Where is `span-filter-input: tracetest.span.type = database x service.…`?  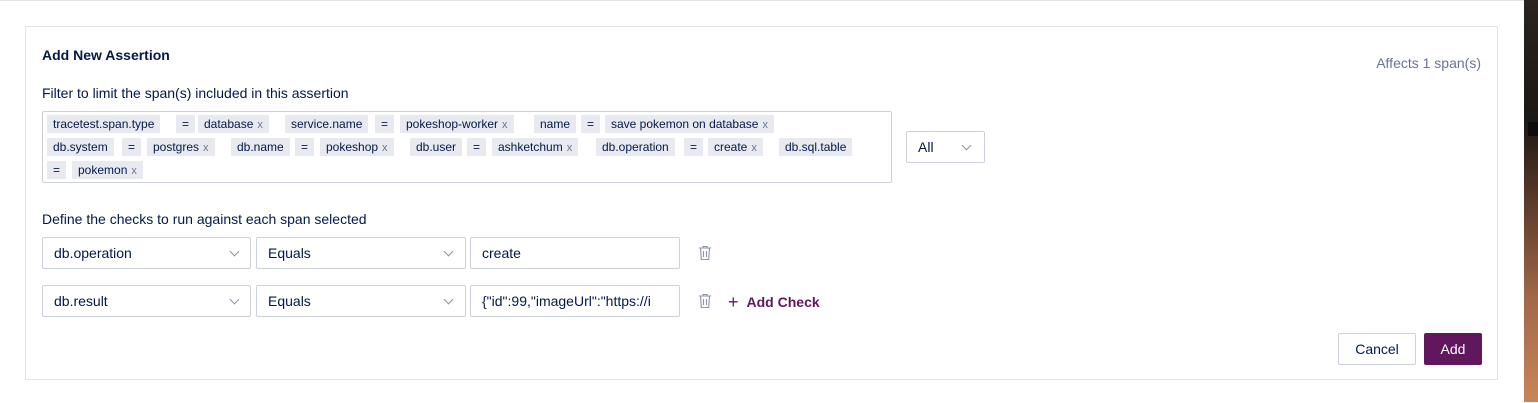
span-filter-input: tracetest.span.type = database x service.… is located at coordinates (467, 147).